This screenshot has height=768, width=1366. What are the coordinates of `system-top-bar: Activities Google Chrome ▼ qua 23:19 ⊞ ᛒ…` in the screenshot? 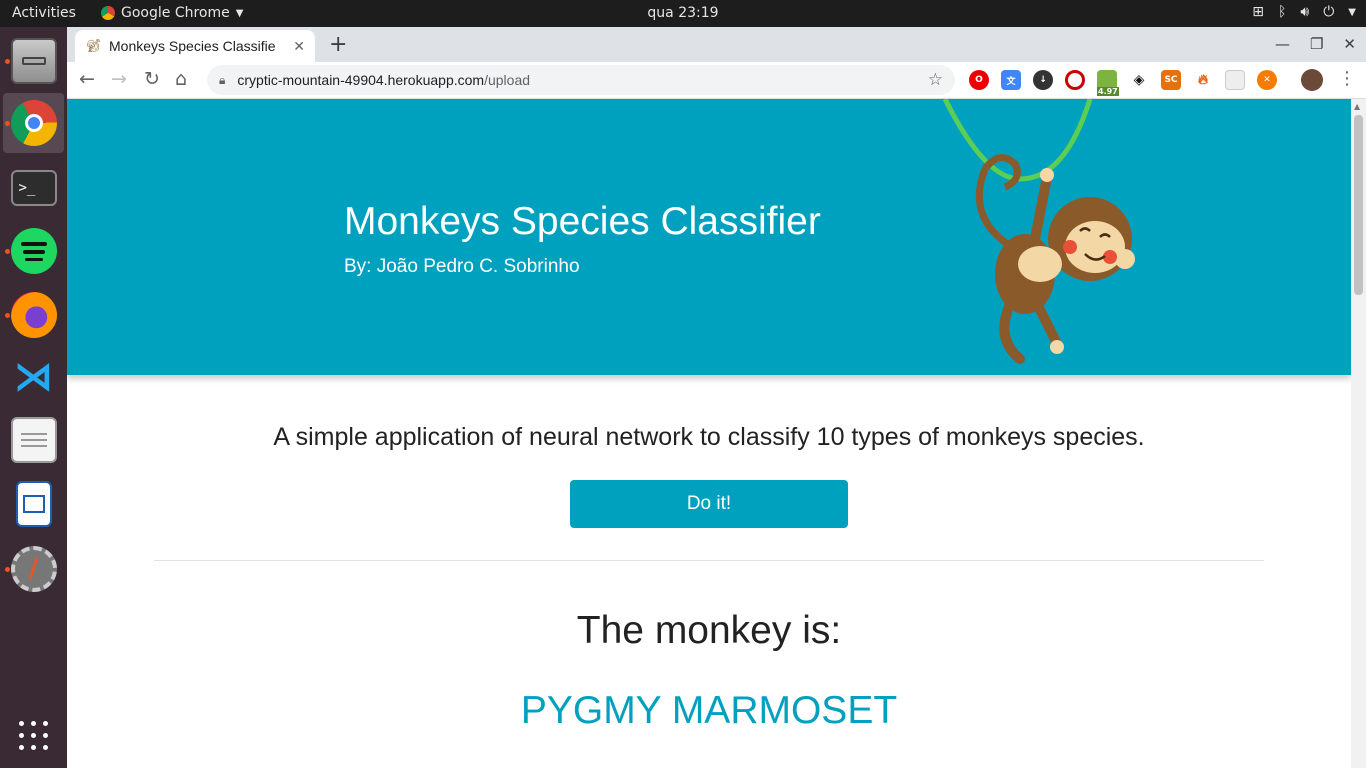 It's located at (683, 13).